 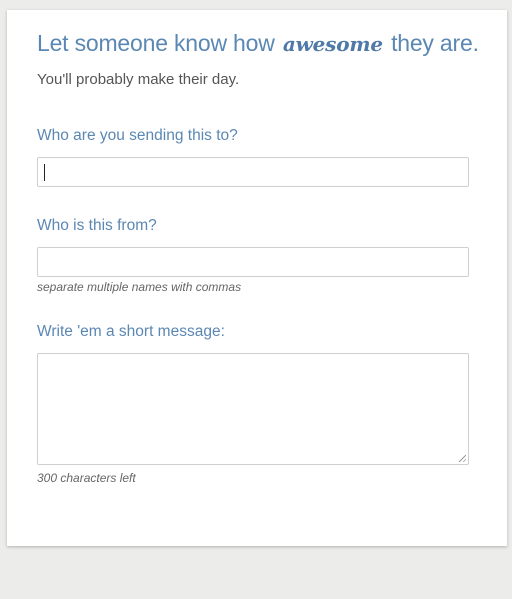 I want to click on page-title-end: they are., so click(x=435, y=43).